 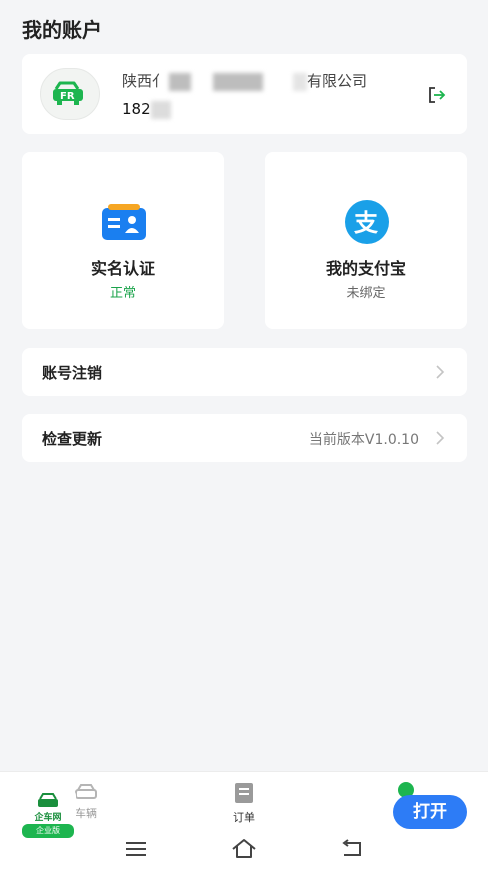 What do you see at coordinates (436, 95) in the screenshot?
I see `logout-icon` at bounding box center [436, 95].